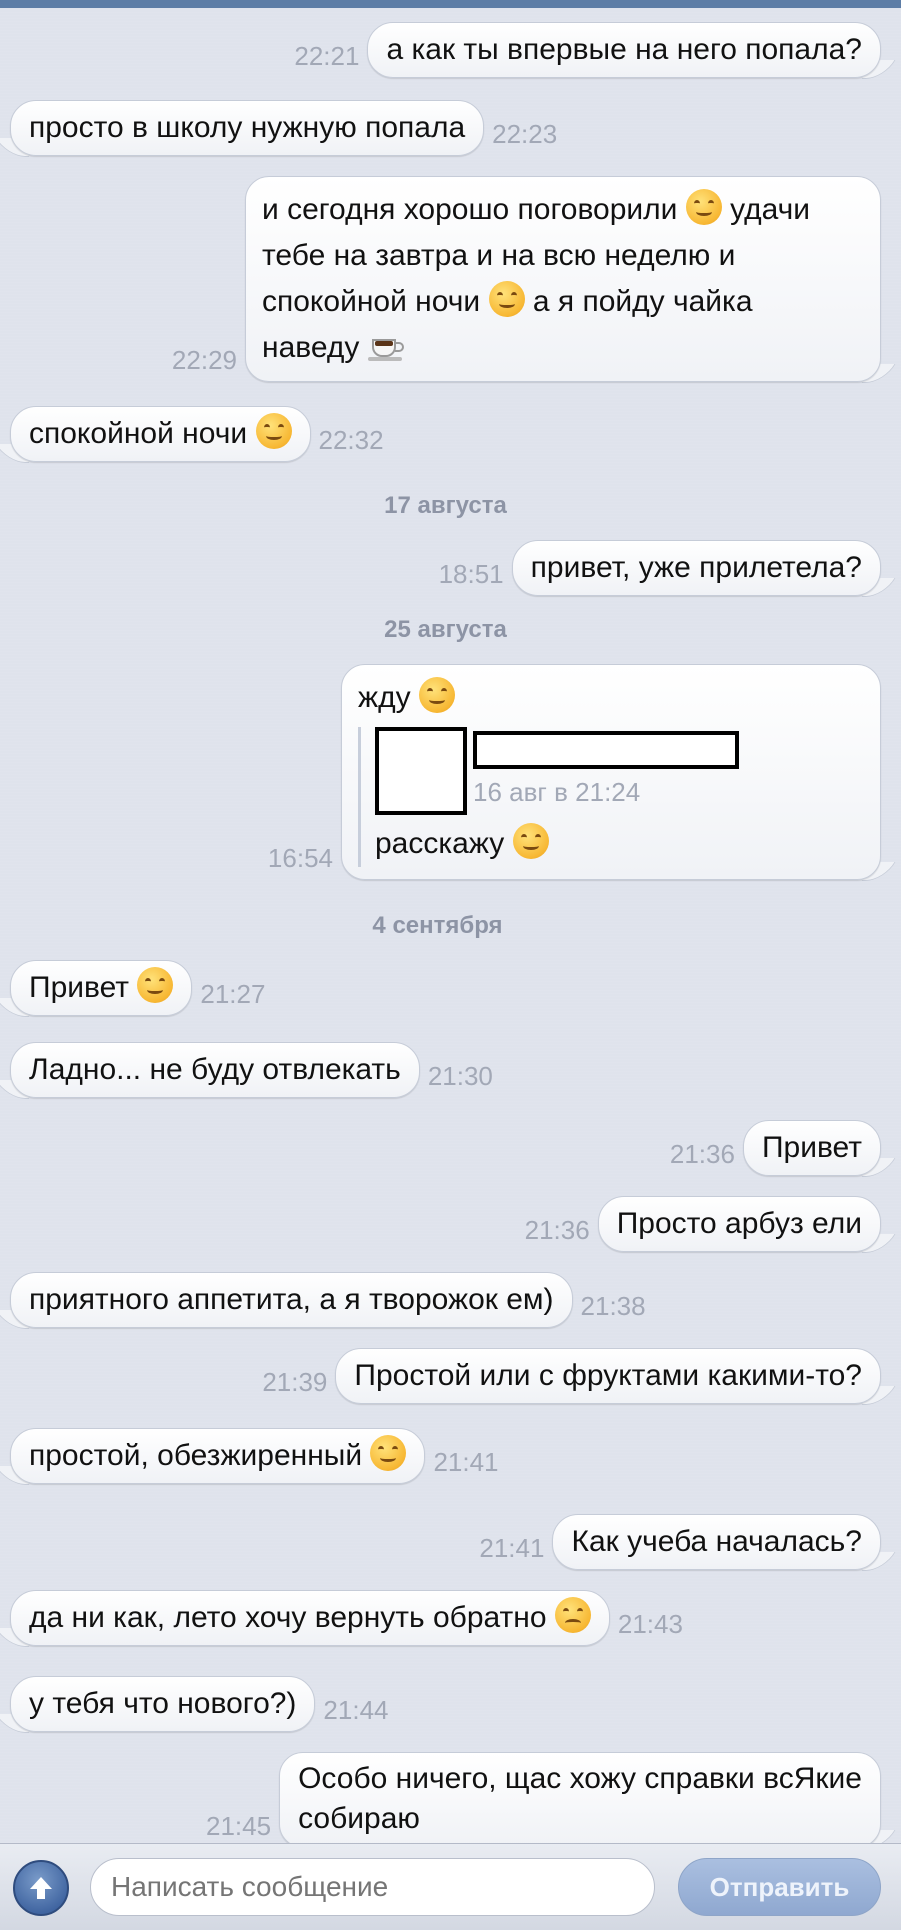  I want to click on composer-bar: Отправить, so click(450, 1886).